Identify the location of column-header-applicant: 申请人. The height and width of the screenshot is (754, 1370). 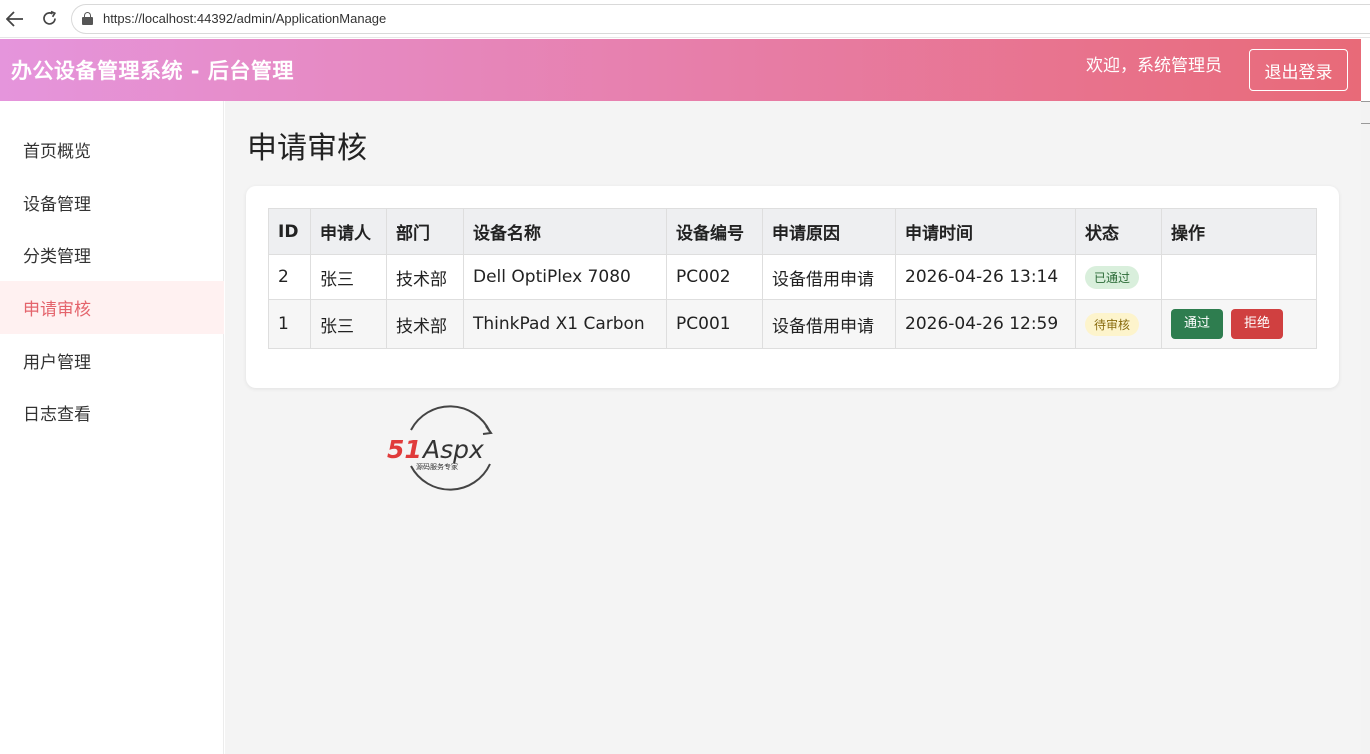
(348, 231).